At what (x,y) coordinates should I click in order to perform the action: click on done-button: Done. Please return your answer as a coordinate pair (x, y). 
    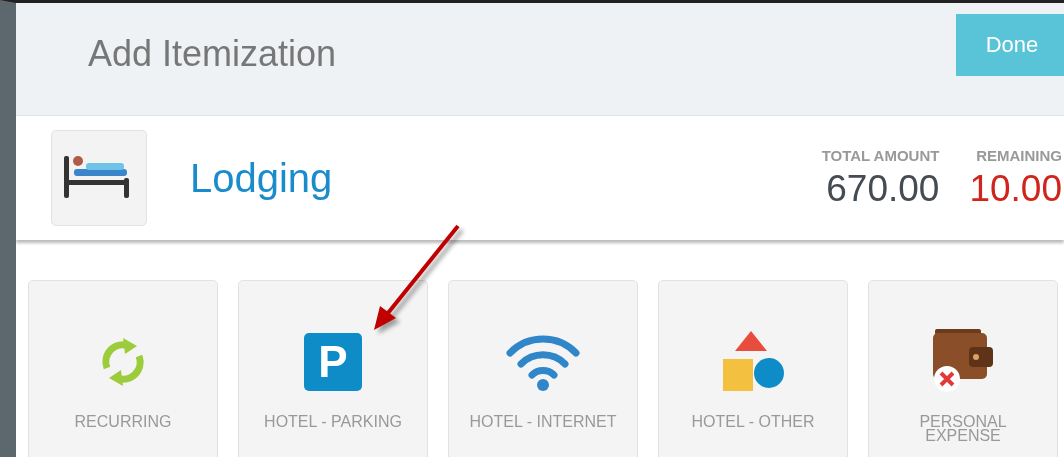
    Looking at the image, I should click on (1010, 45).